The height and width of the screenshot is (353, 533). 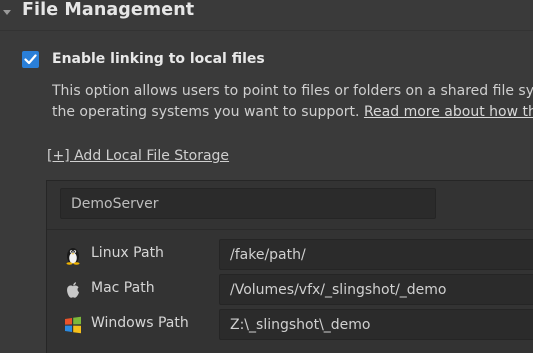 What do you see at coordinates (123, 288) in the screenshot?
I see `mac-path-label: Mac Path` at bounding box center [123, 288].